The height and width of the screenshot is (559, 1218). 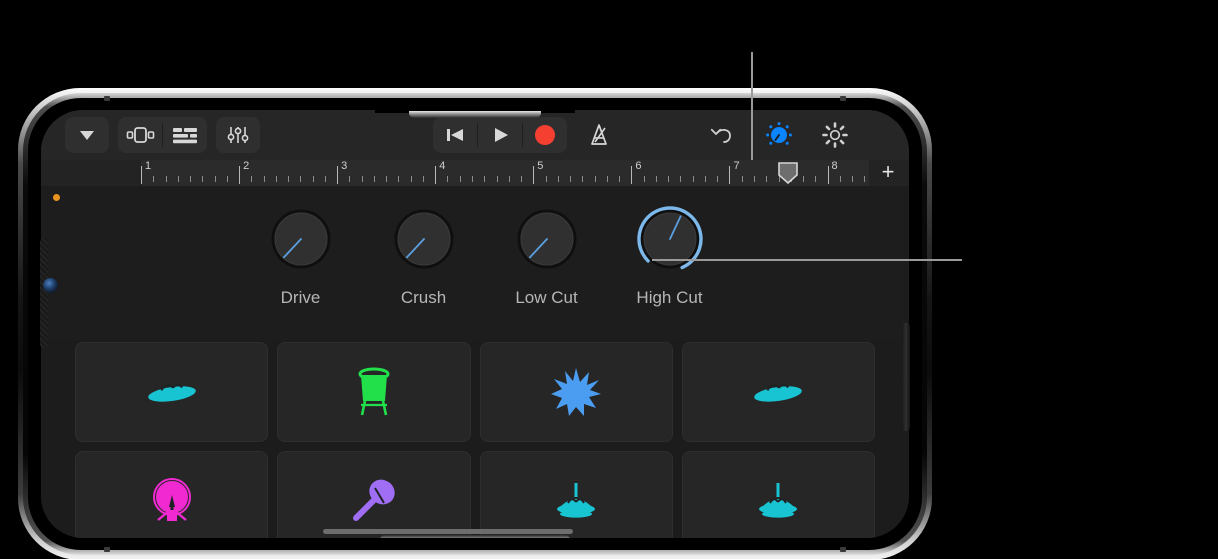 I want to click on knob-high-cut-dial, so click(x=670, y=239).